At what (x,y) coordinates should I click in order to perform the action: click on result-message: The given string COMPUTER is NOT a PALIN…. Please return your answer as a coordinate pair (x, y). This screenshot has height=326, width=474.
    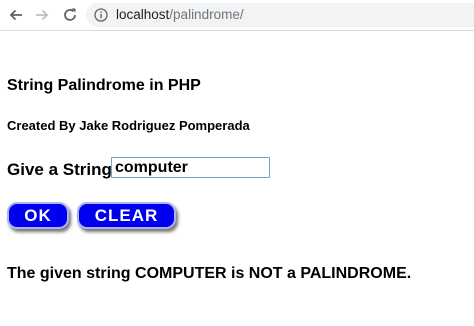
    Looking at the image, I should click on (209, 273).